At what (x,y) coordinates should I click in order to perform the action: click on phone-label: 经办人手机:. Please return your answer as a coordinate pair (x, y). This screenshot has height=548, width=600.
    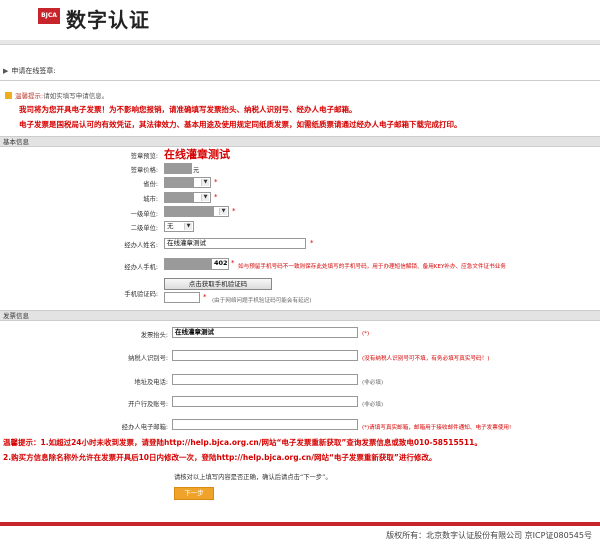
    Looking at the image, I should click on (141, 267).